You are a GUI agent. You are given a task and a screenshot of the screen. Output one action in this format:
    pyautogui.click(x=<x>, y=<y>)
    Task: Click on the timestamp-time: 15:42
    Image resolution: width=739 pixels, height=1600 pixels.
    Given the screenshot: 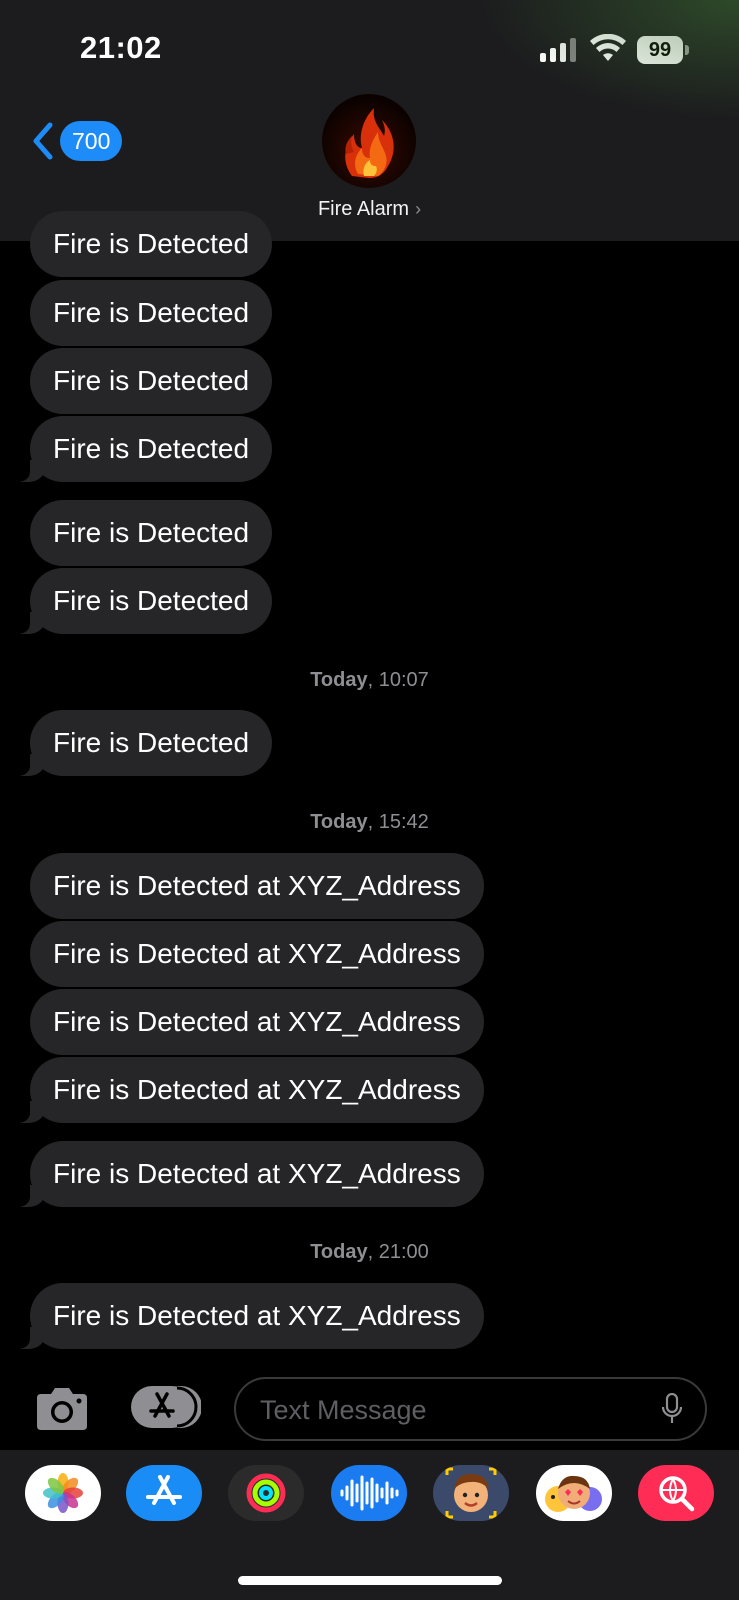 What is the action you would take?
    pyautogui.click(x=403, y=822)
    